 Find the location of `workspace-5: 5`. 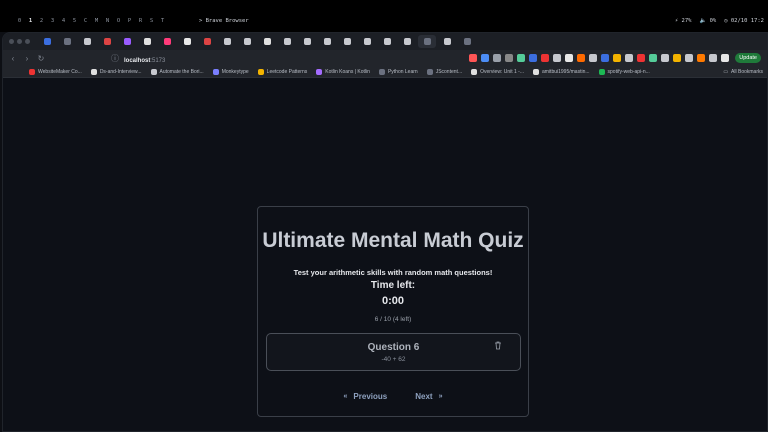

workspace-5: 5 is located at coordinates (74, 21).